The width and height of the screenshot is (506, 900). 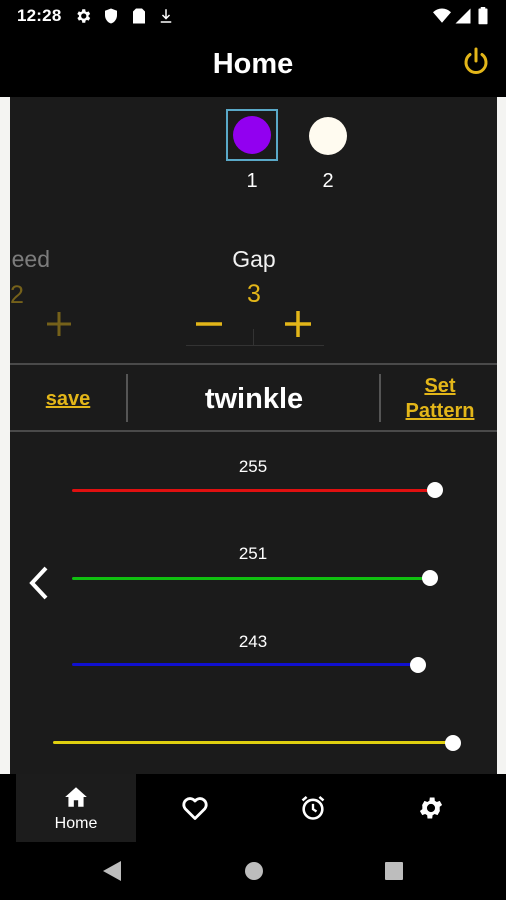 I want to click on recents-square-icon, so click(x=394, y=871).